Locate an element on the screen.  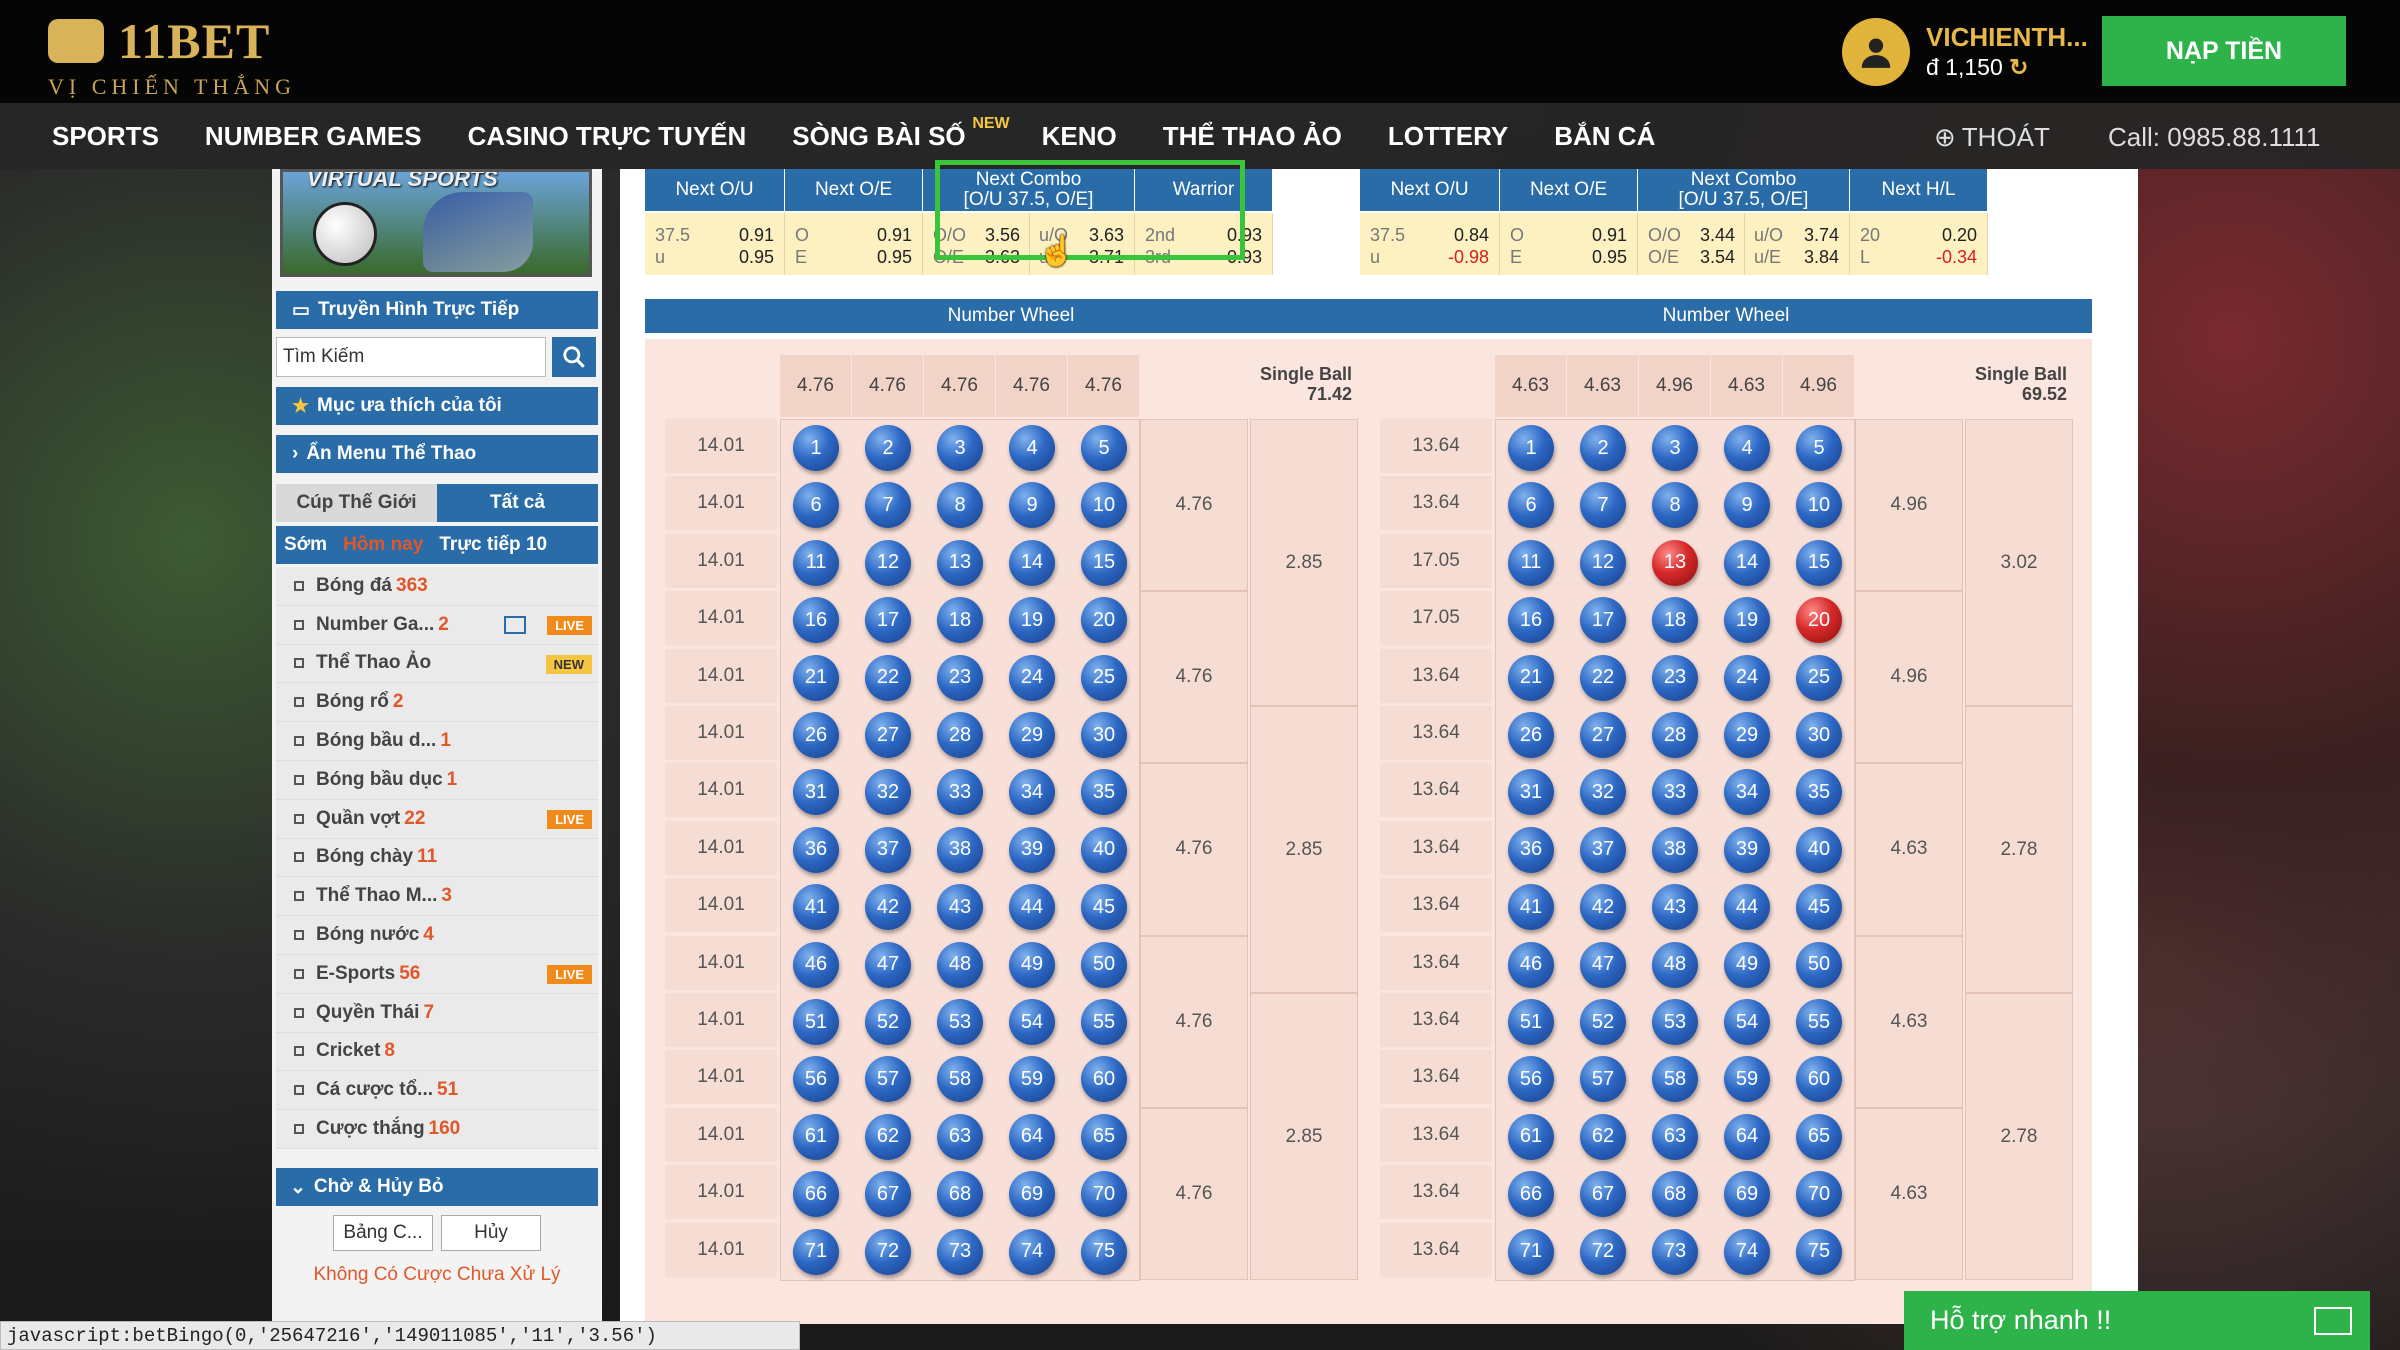
search-button is located at coordinates (574, 357).